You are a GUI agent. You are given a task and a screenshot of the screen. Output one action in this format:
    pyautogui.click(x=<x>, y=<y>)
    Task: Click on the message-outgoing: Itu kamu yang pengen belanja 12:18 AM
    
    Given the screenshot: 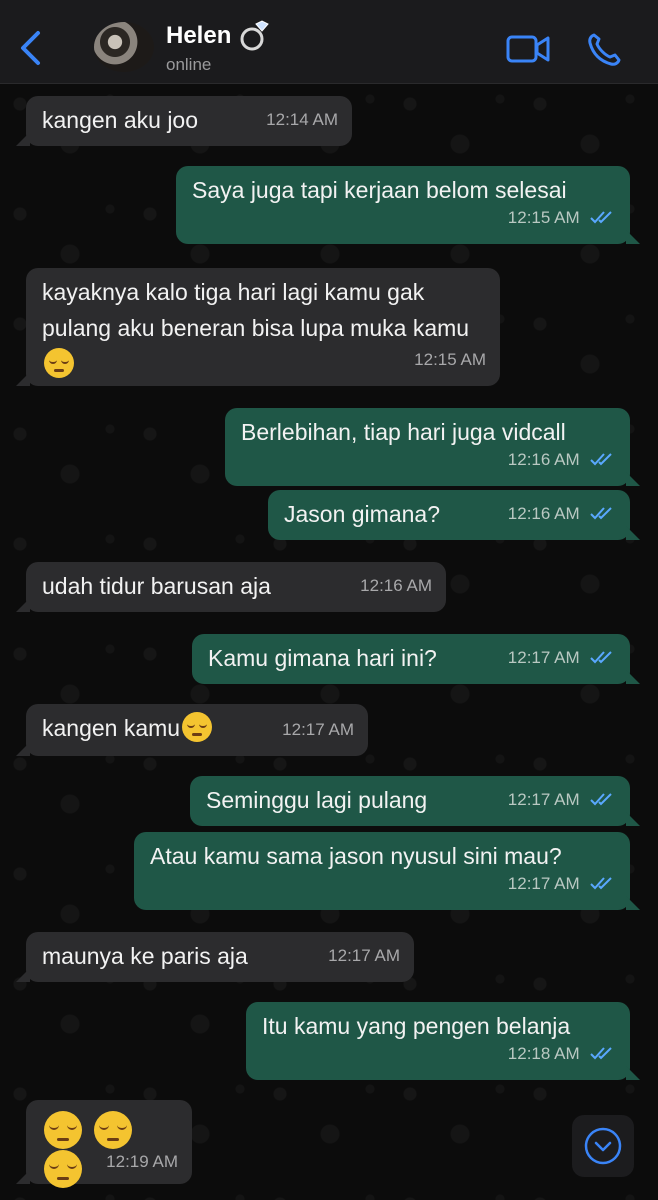 What is the action you would take?
    pyautogui.click(x=443, y=1041)
    